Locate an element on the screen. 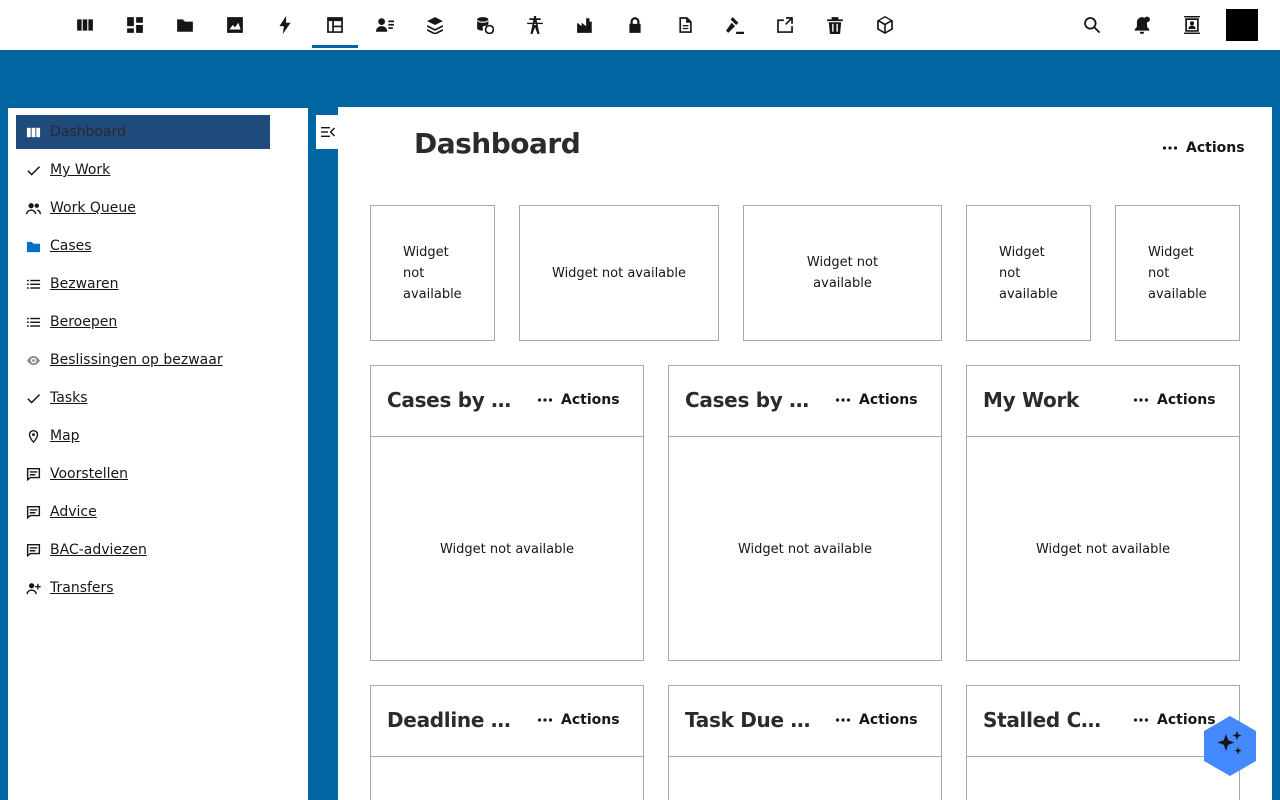 The width and height of the screenshot is (1280, 800). sidebar-item-work-queue: Work Queue is located at coordinates (143, 208).